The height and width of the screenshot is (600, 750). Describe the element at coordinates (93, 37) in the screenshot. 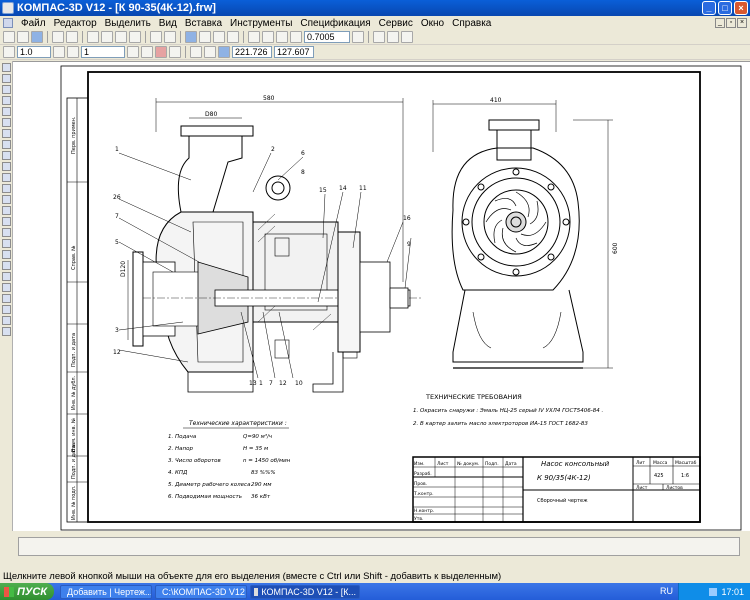

I see `cut-icon` at that location.